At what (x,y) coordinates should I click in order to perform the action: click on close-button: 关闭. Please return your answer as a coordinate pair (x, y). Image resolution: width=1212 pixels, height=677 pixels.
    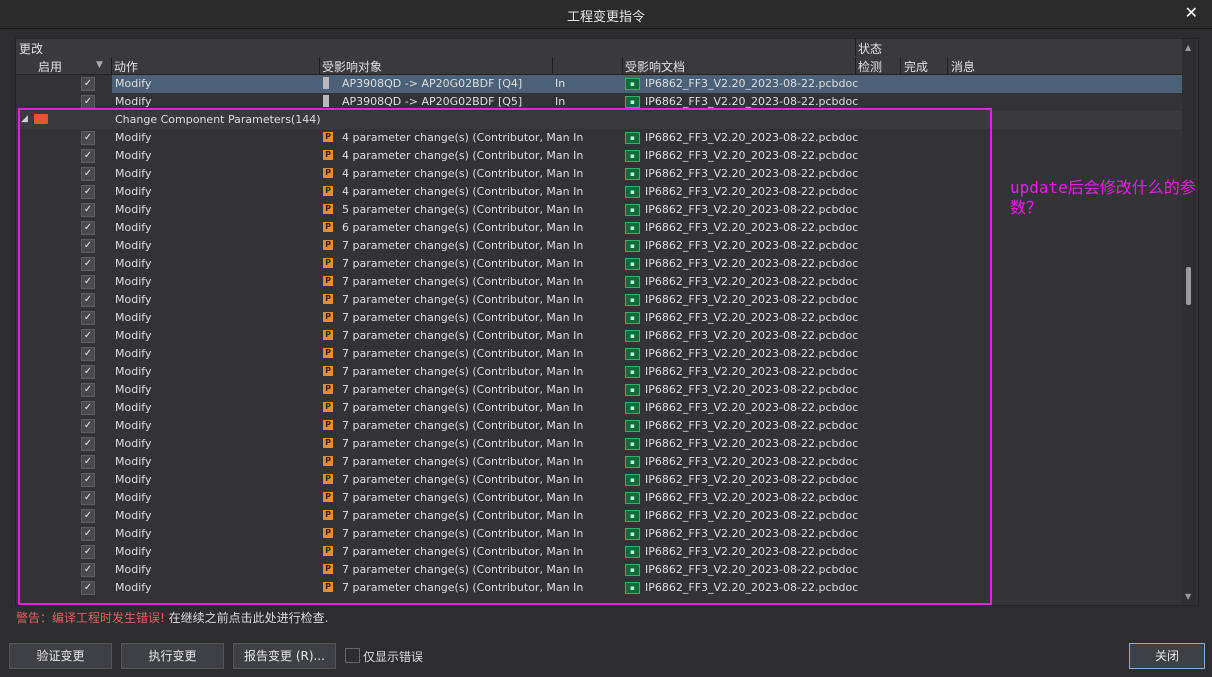
    Looking at the image, I should click on (1167, 656).